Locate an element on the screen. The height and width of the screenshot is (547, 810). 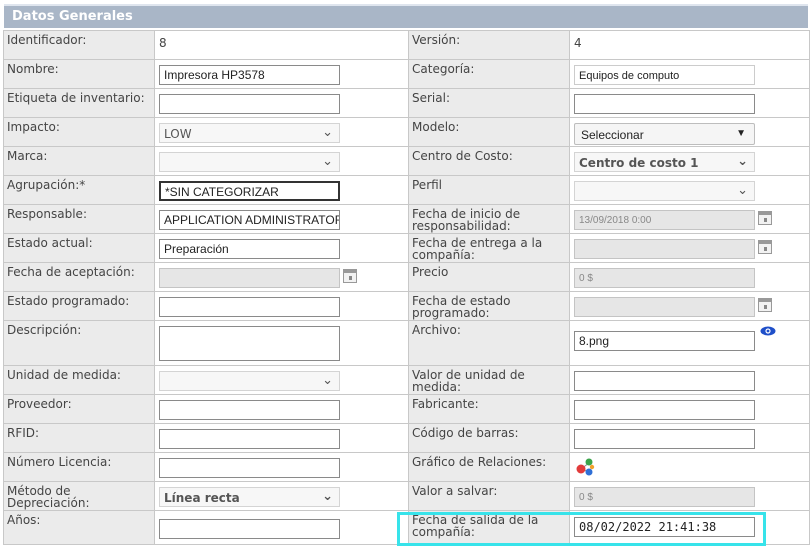
field-label: Archivo: is located at coordinates (489, 343).